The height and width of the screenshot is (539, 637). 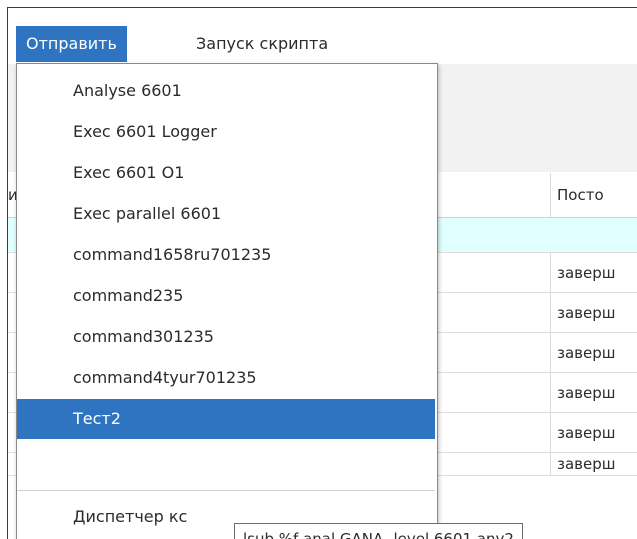 What do you see at coordinates (593, 235) in the screenshot?
I see `table-cell` at bounding box center [593, 235].